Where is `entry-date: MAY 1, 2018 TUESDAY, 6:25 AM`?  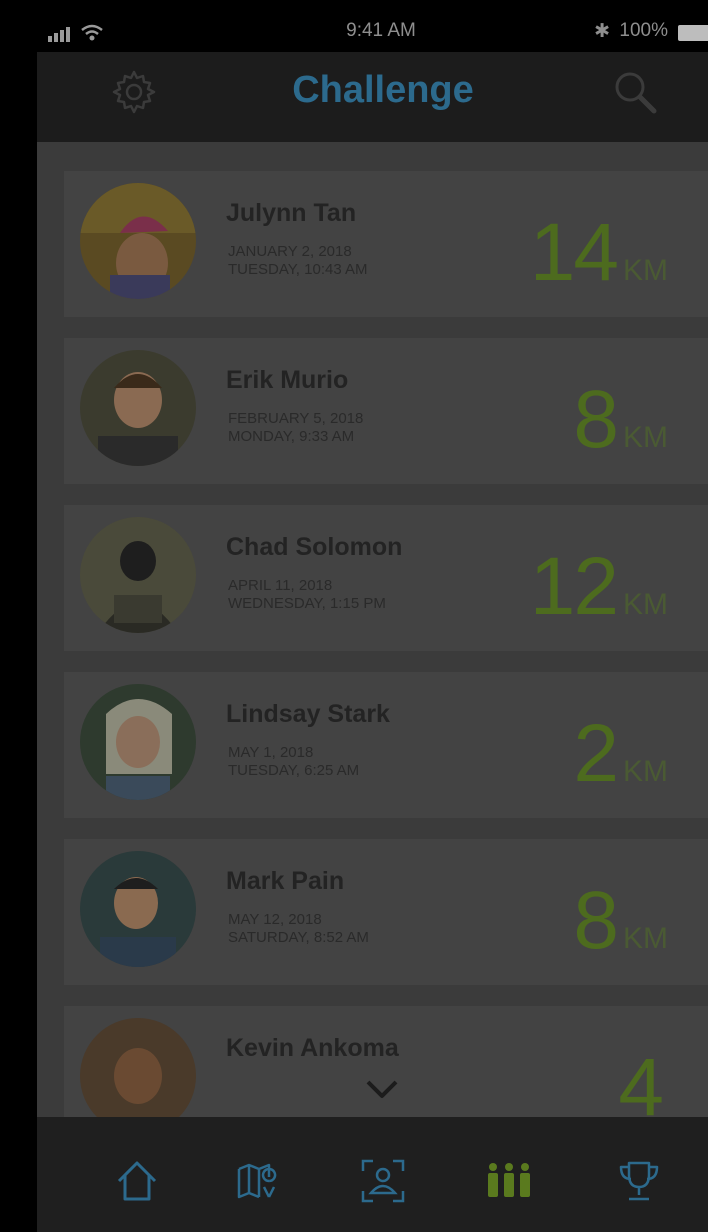
entry-date: MAY 1, 2018 TUESDAY, 6:25 AM is located at coordinates (293, 762).